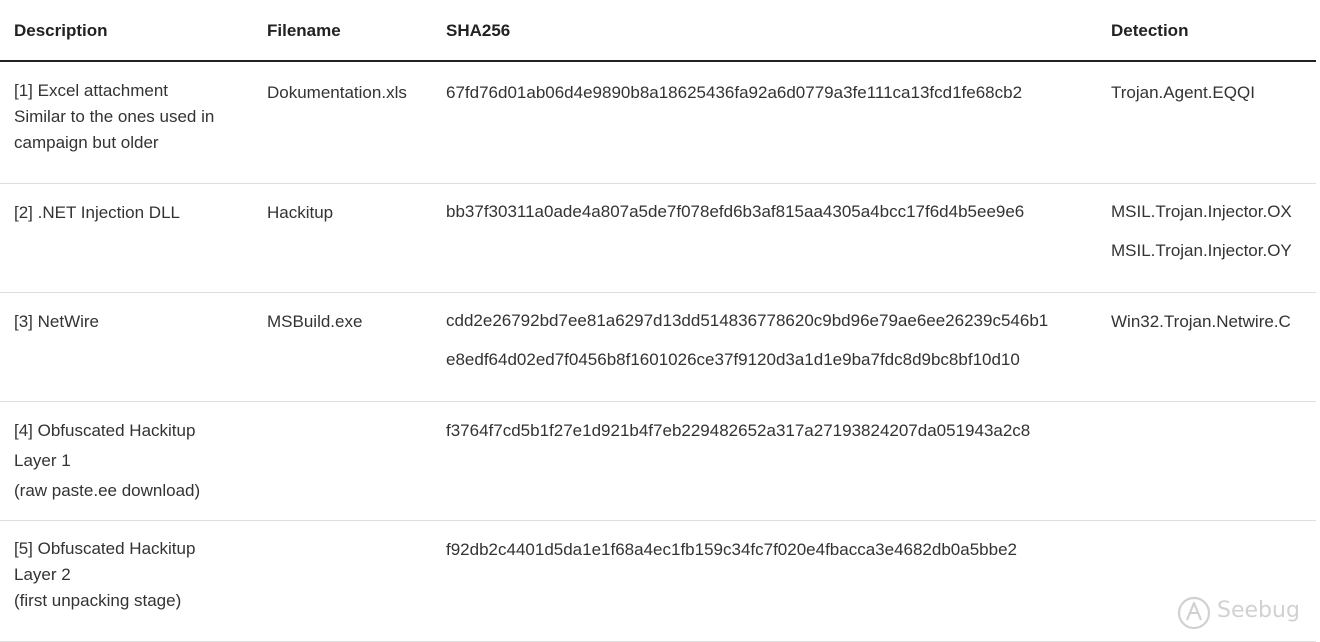 Image resolution: width=1320 pixels, height=642 pixels. I want to click on description-line: [4] Obfuscated Hackitup, so click(105, 430).